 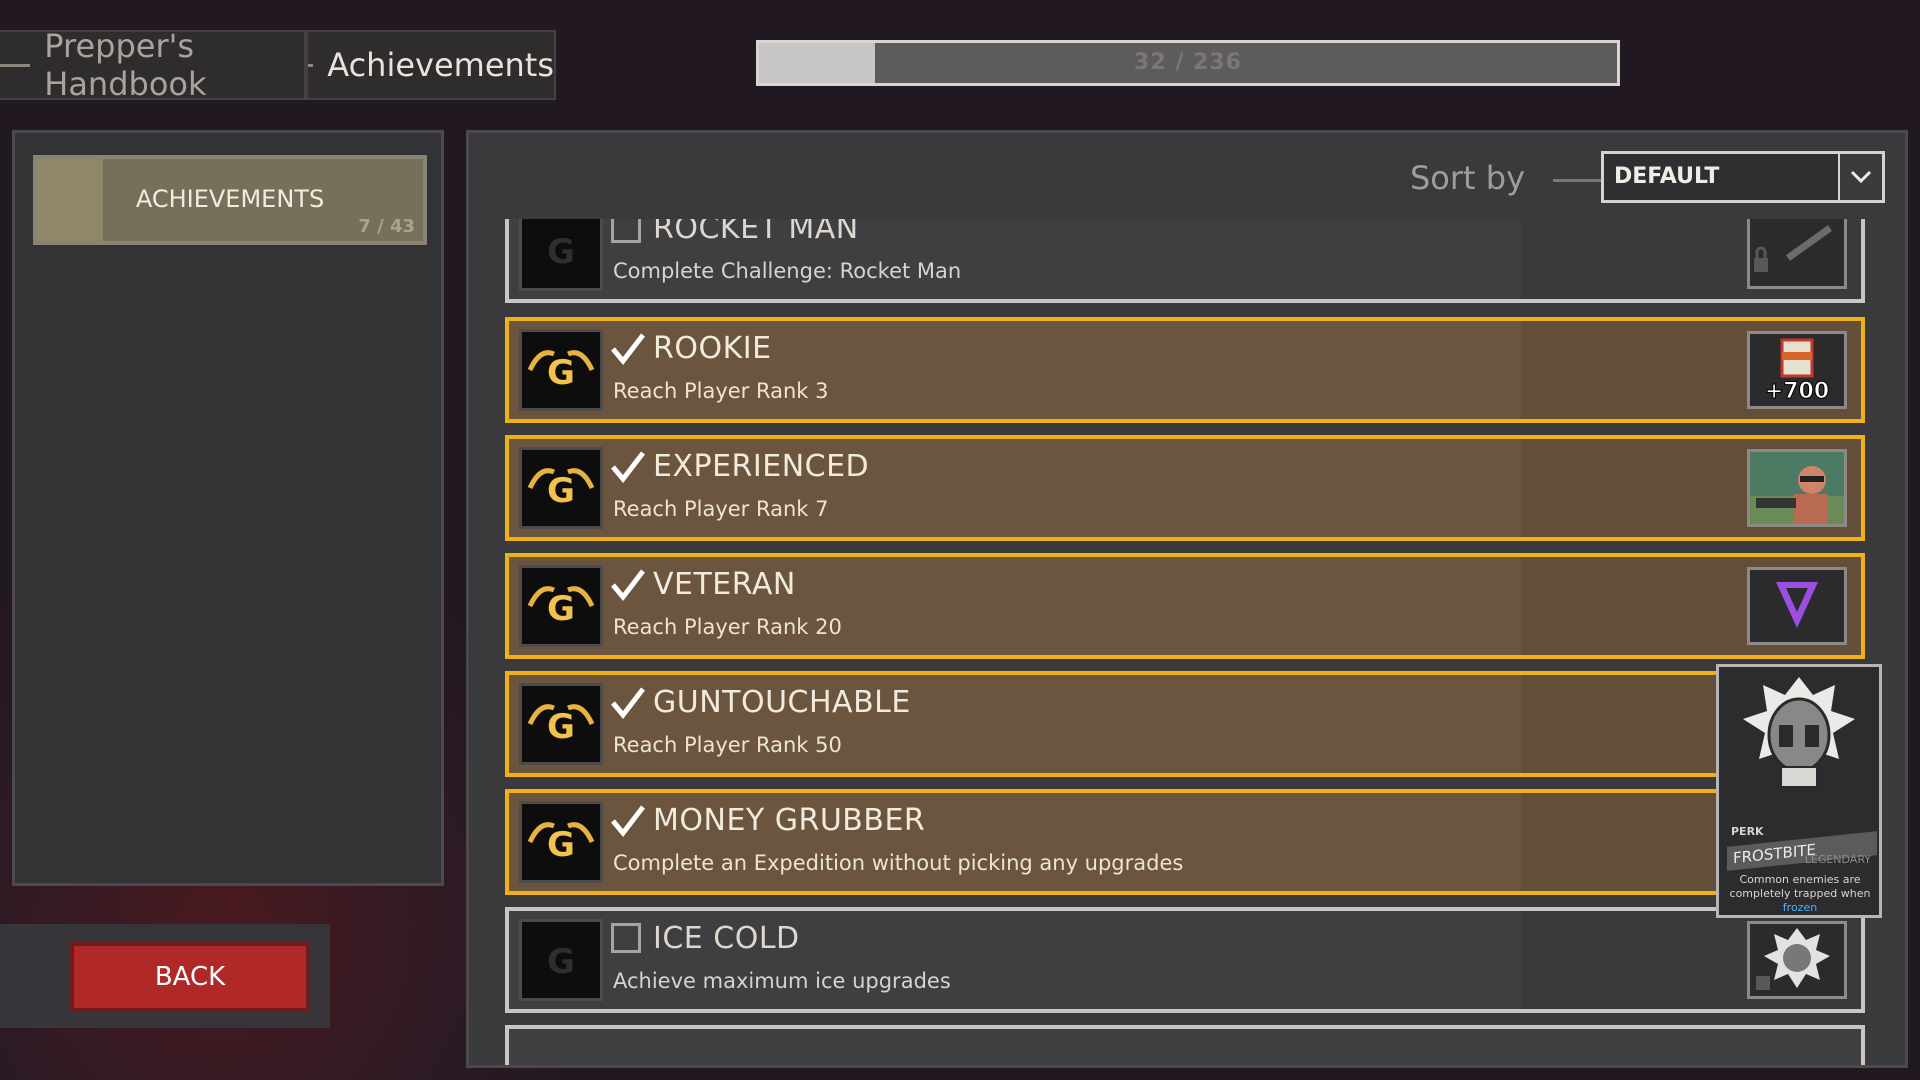 I want to click on rocket-launcher-icon, so click(x=1793, y=248).